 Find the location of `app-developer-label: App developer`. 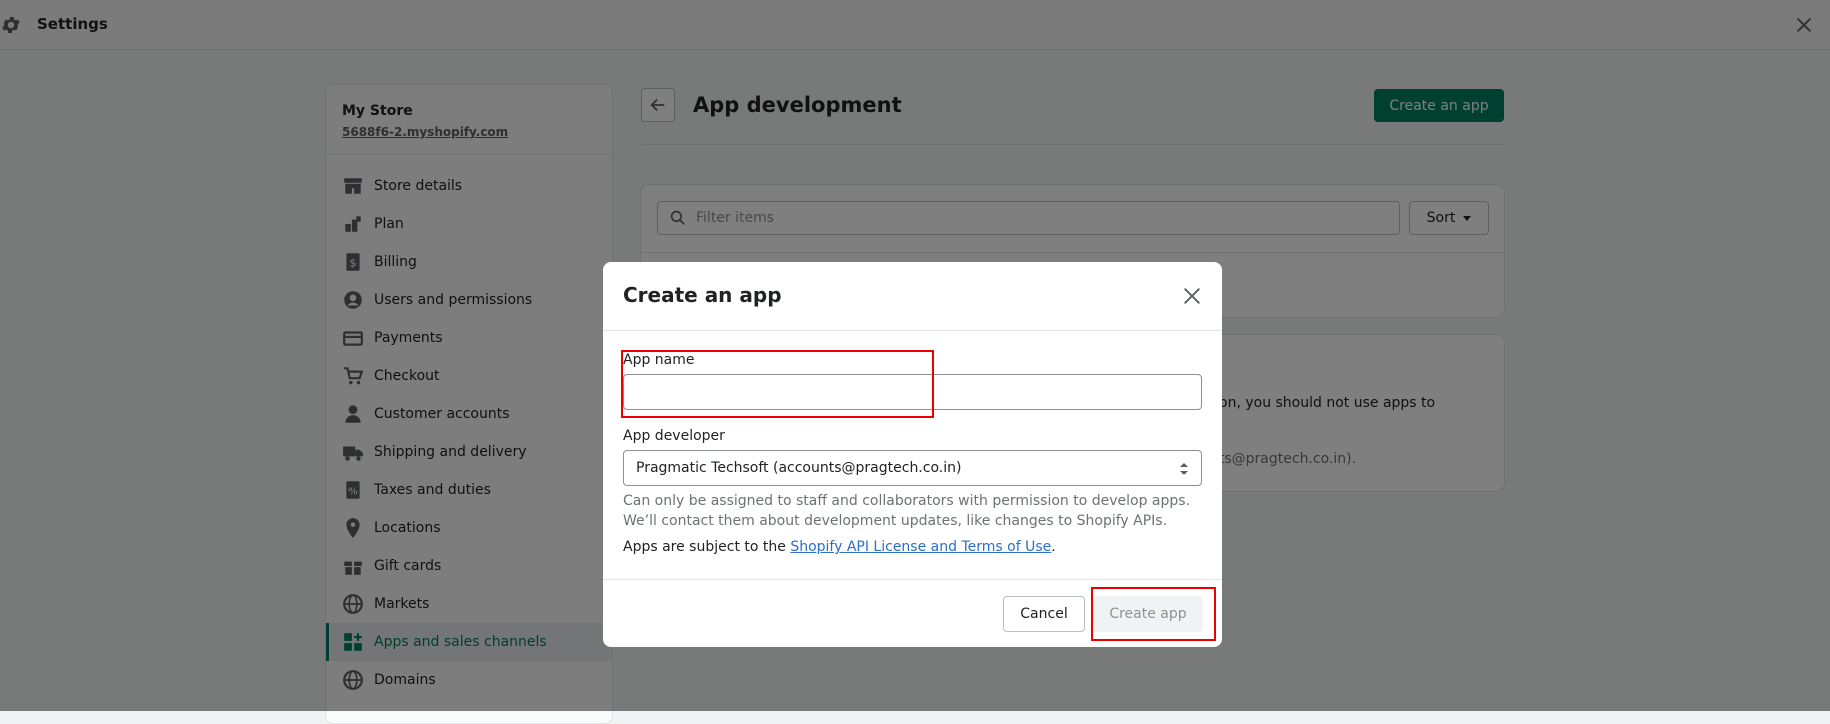

app-developer-label: App developer is located at coordinates (674, 436).